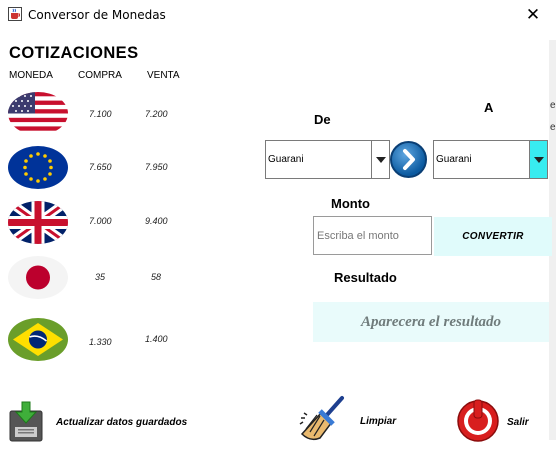 The image size is (556, 452). What do you see at coordinates (489, 107) in the screenshot?
I see `a-label: A` at bounding box center [489, 107].